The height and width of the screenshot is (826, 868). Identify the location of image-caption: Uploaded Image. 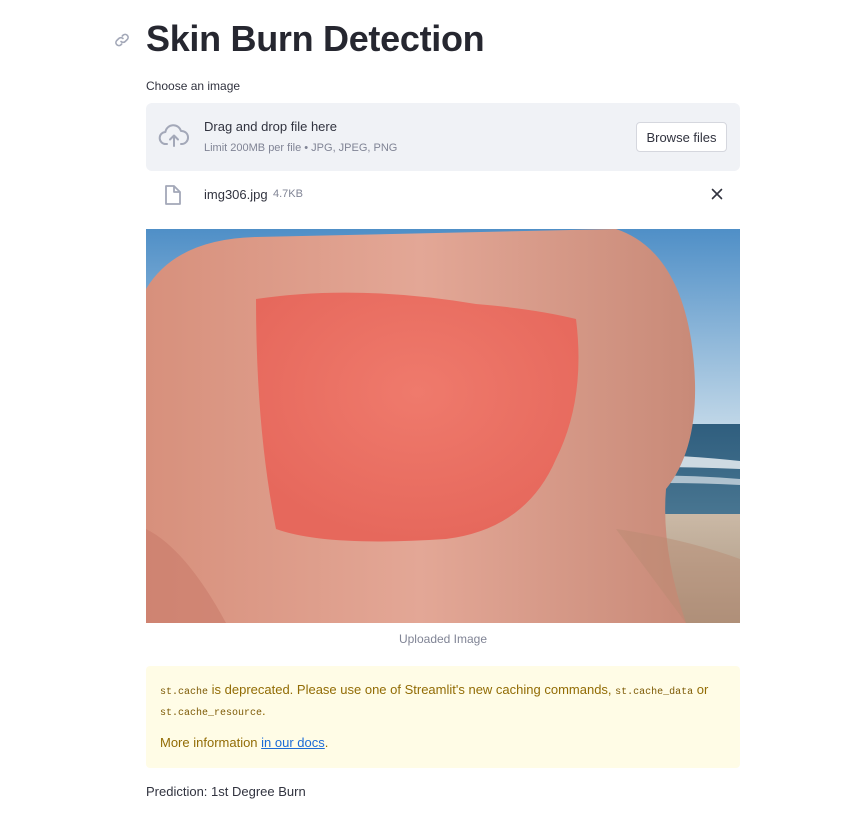
(443, 639).